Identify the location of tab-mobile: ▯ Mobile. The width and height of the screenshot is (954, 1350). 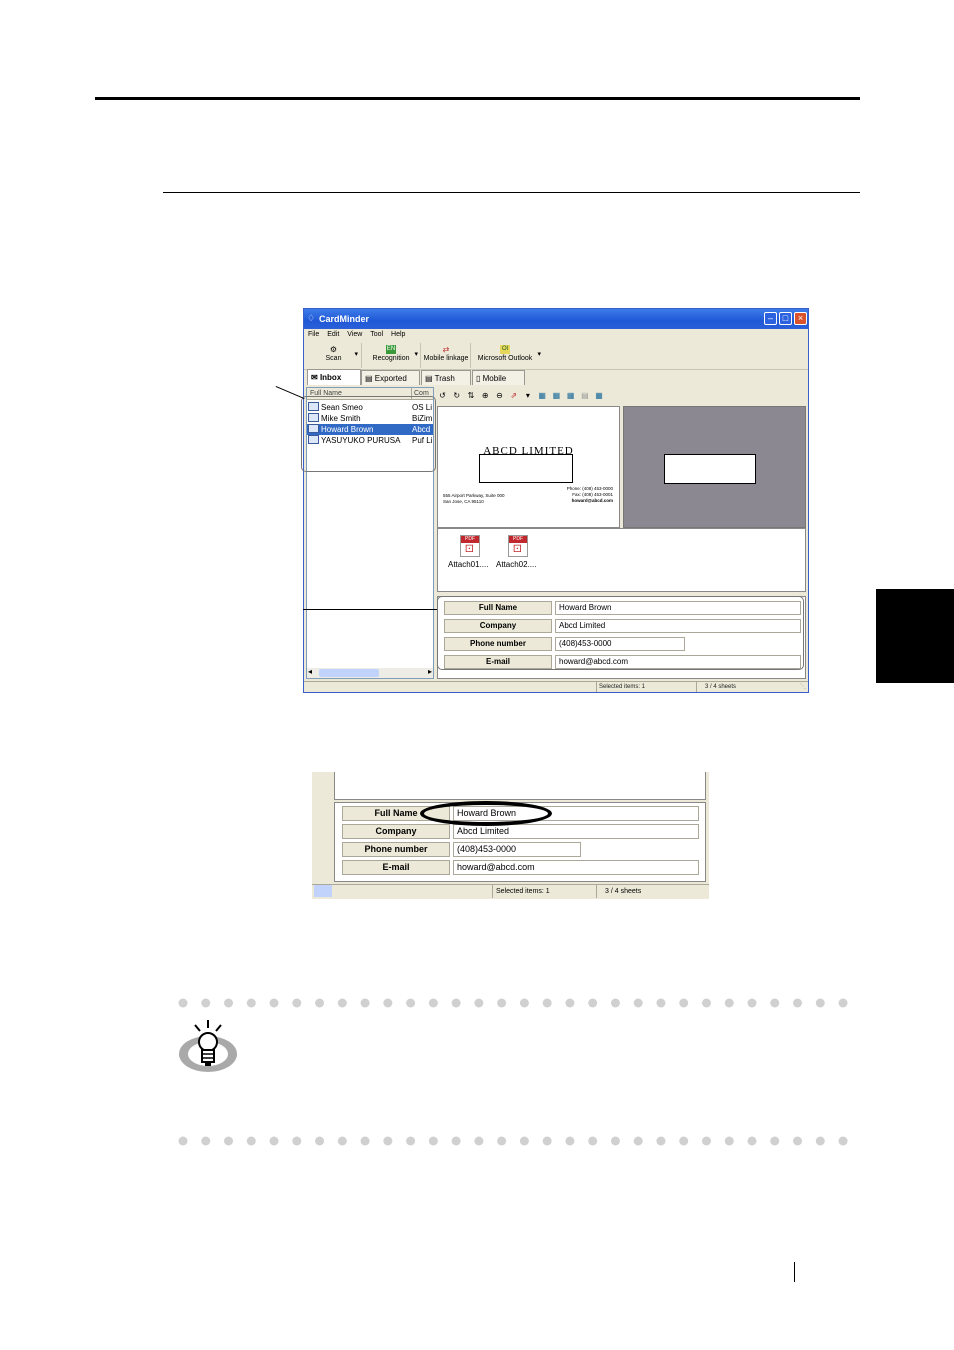
(498, 377).